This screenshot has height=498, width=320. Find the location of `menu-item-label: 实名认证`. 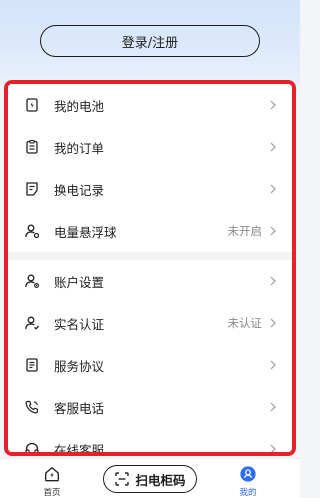

menu-item-label: 实名认证 is located at coordinates (79, 324).